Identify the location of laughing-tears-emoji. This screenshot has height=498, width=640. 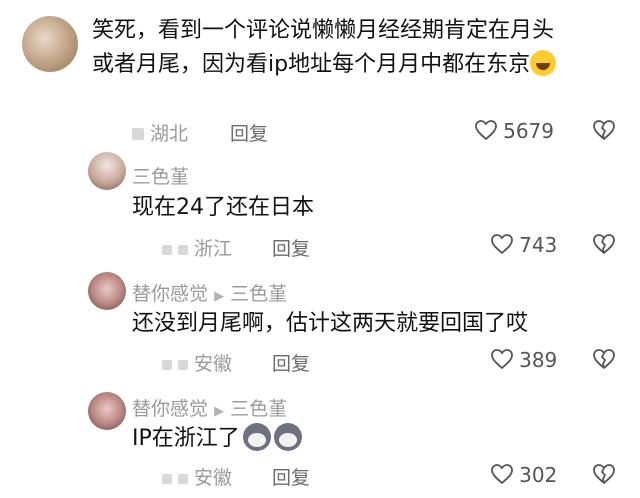
(543, 63).